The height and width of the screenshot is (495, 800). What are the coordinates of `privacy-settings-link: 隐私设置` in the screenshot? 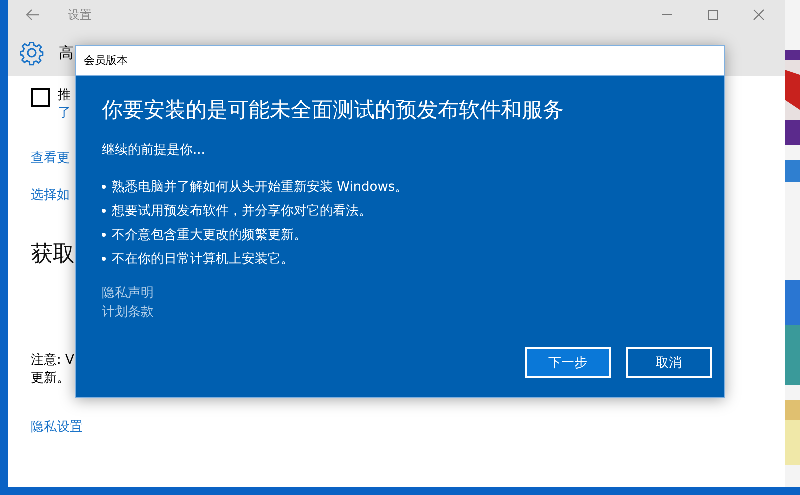 It's located at (57, 427).